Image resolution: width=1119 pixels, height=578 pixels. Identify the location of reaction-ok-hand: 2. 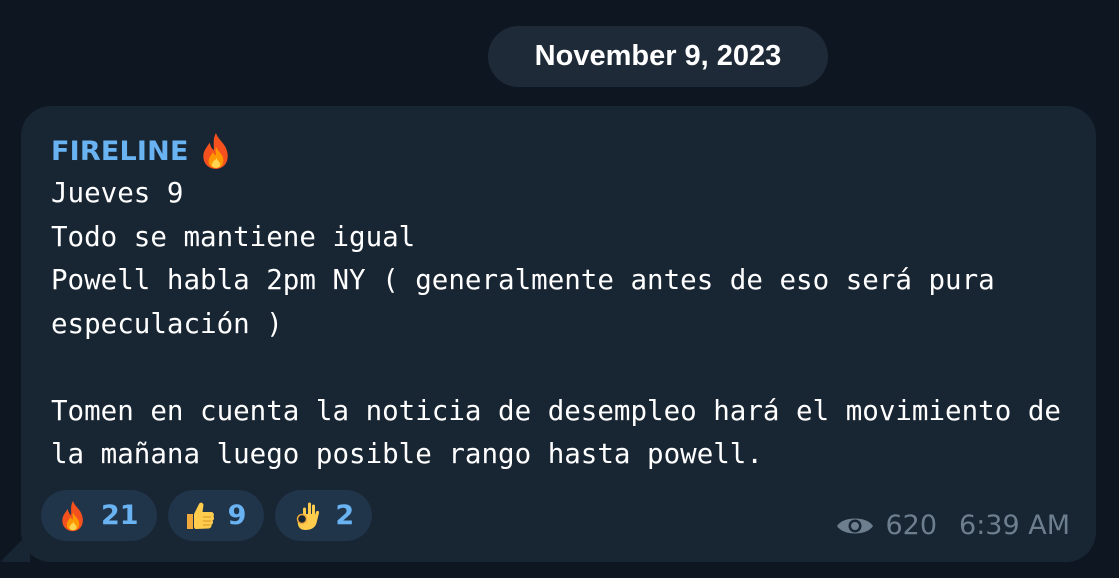
(324, 515).